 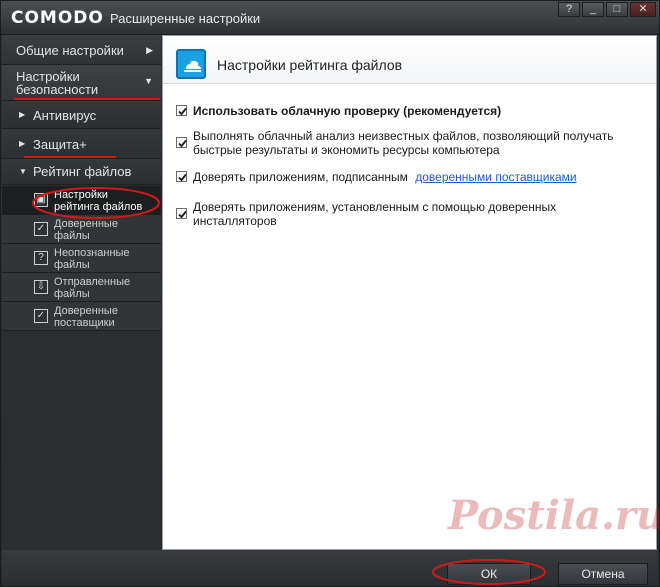 I want to click on watermark-text: Postila.ru, so click(x=554, y=515).